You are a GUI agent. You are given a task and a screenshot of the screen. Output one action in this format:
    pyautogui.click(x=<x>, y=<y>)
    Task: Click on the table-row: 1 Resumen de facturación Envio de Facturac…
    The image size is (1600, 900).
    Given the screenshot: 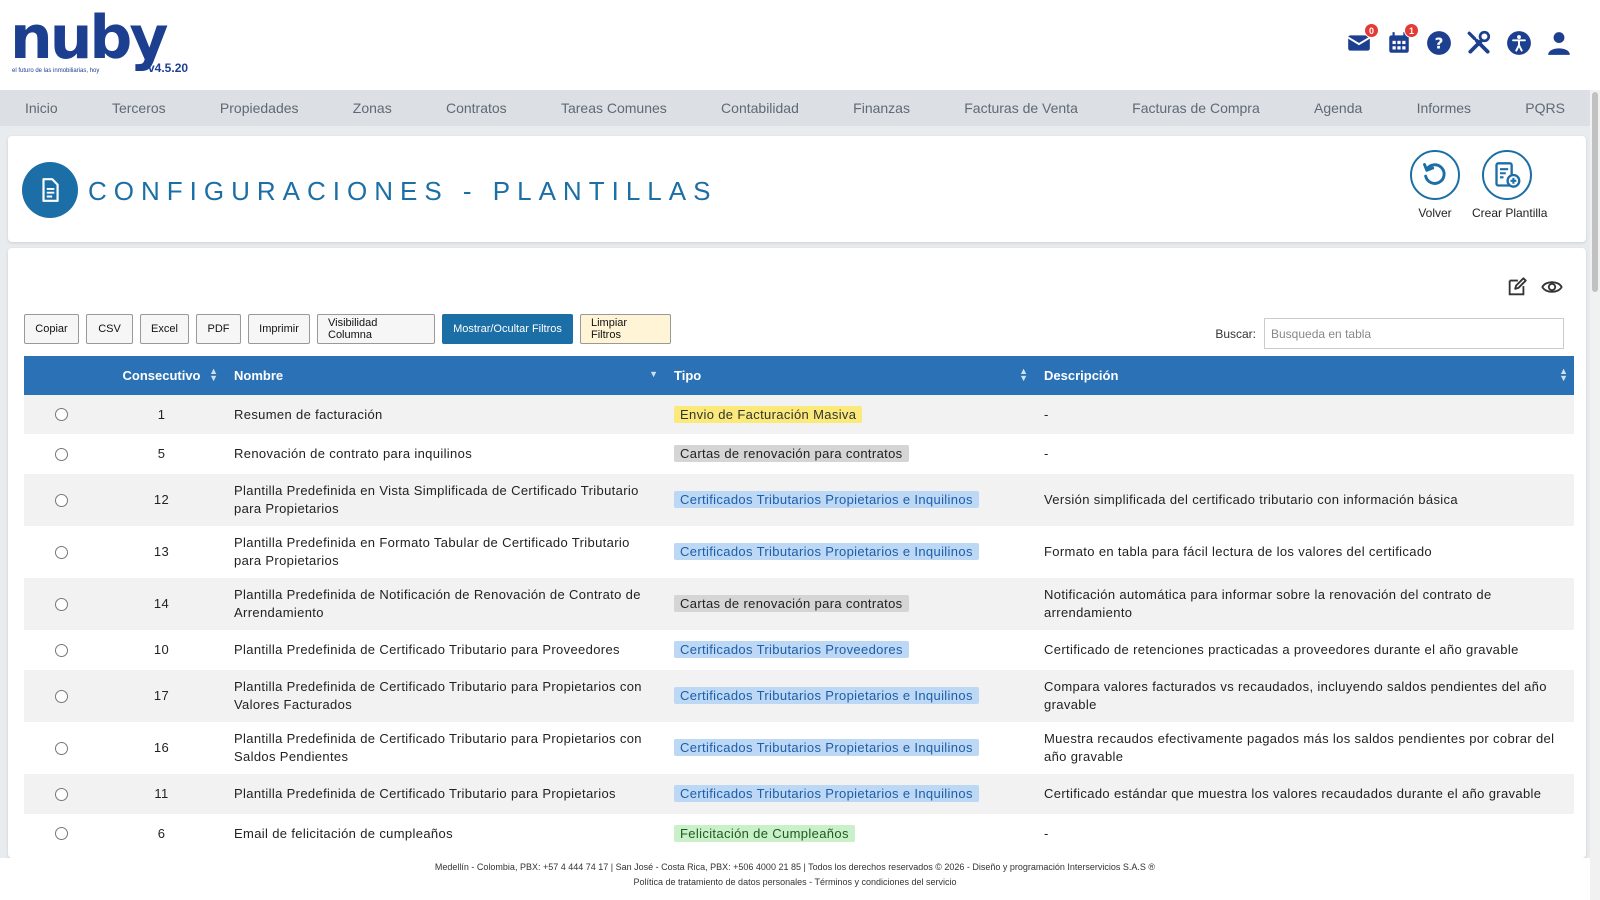 What is the action you would take?
    pyautogui.click(x=799, y=414)
    